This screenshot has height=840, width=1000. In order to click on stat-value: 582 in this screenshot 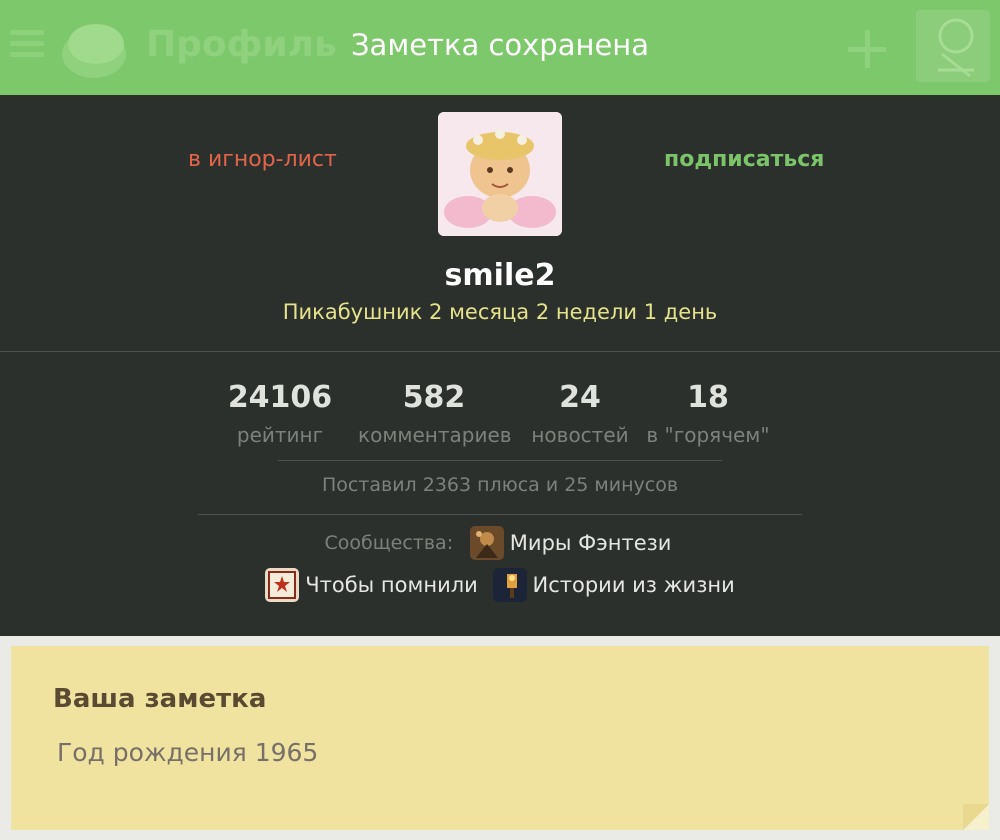, I will do `click(434, 397)`.